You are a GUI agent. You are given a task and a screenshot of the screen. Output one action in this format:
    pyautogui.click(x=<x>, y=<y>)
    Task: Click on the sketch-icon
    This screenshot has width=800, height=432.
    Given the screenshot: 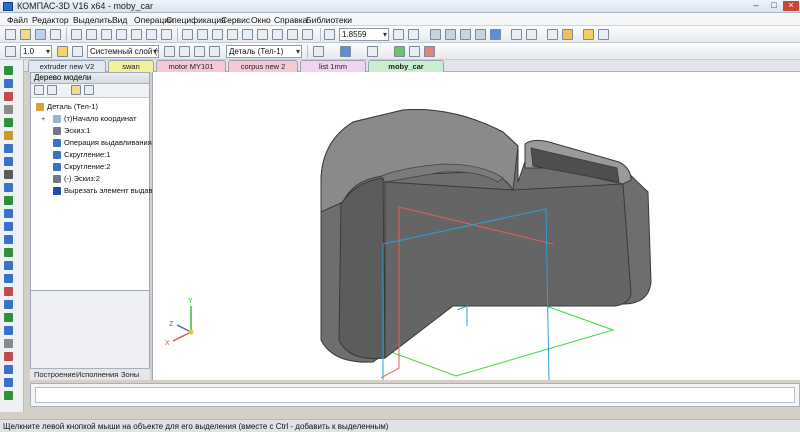 What is the action you would take?
    pyautogui.click(x=8, y=70)
    